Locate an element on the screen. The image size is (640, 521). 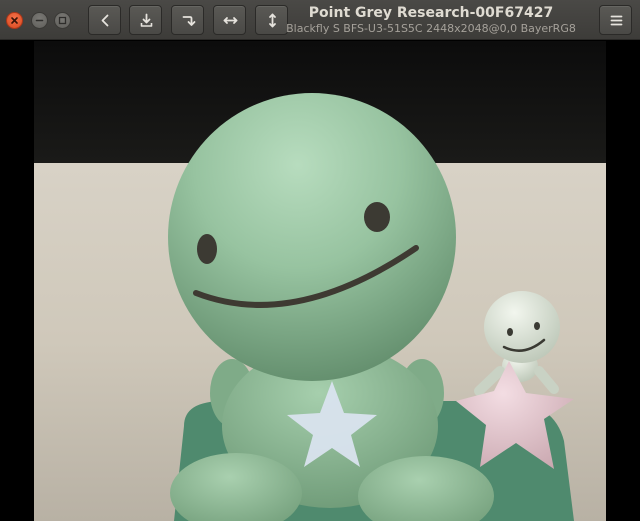
close-icon is located at coordinates (14, 20).